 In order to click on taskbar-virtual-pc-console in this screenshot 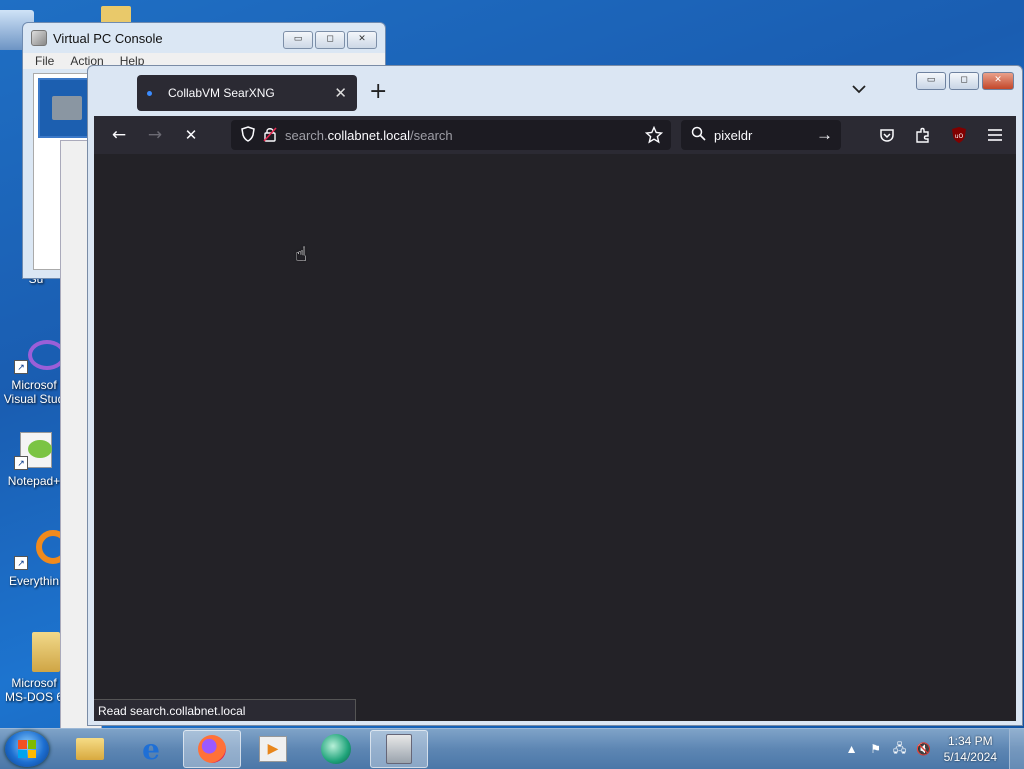, I will do `click(399, 749)`.